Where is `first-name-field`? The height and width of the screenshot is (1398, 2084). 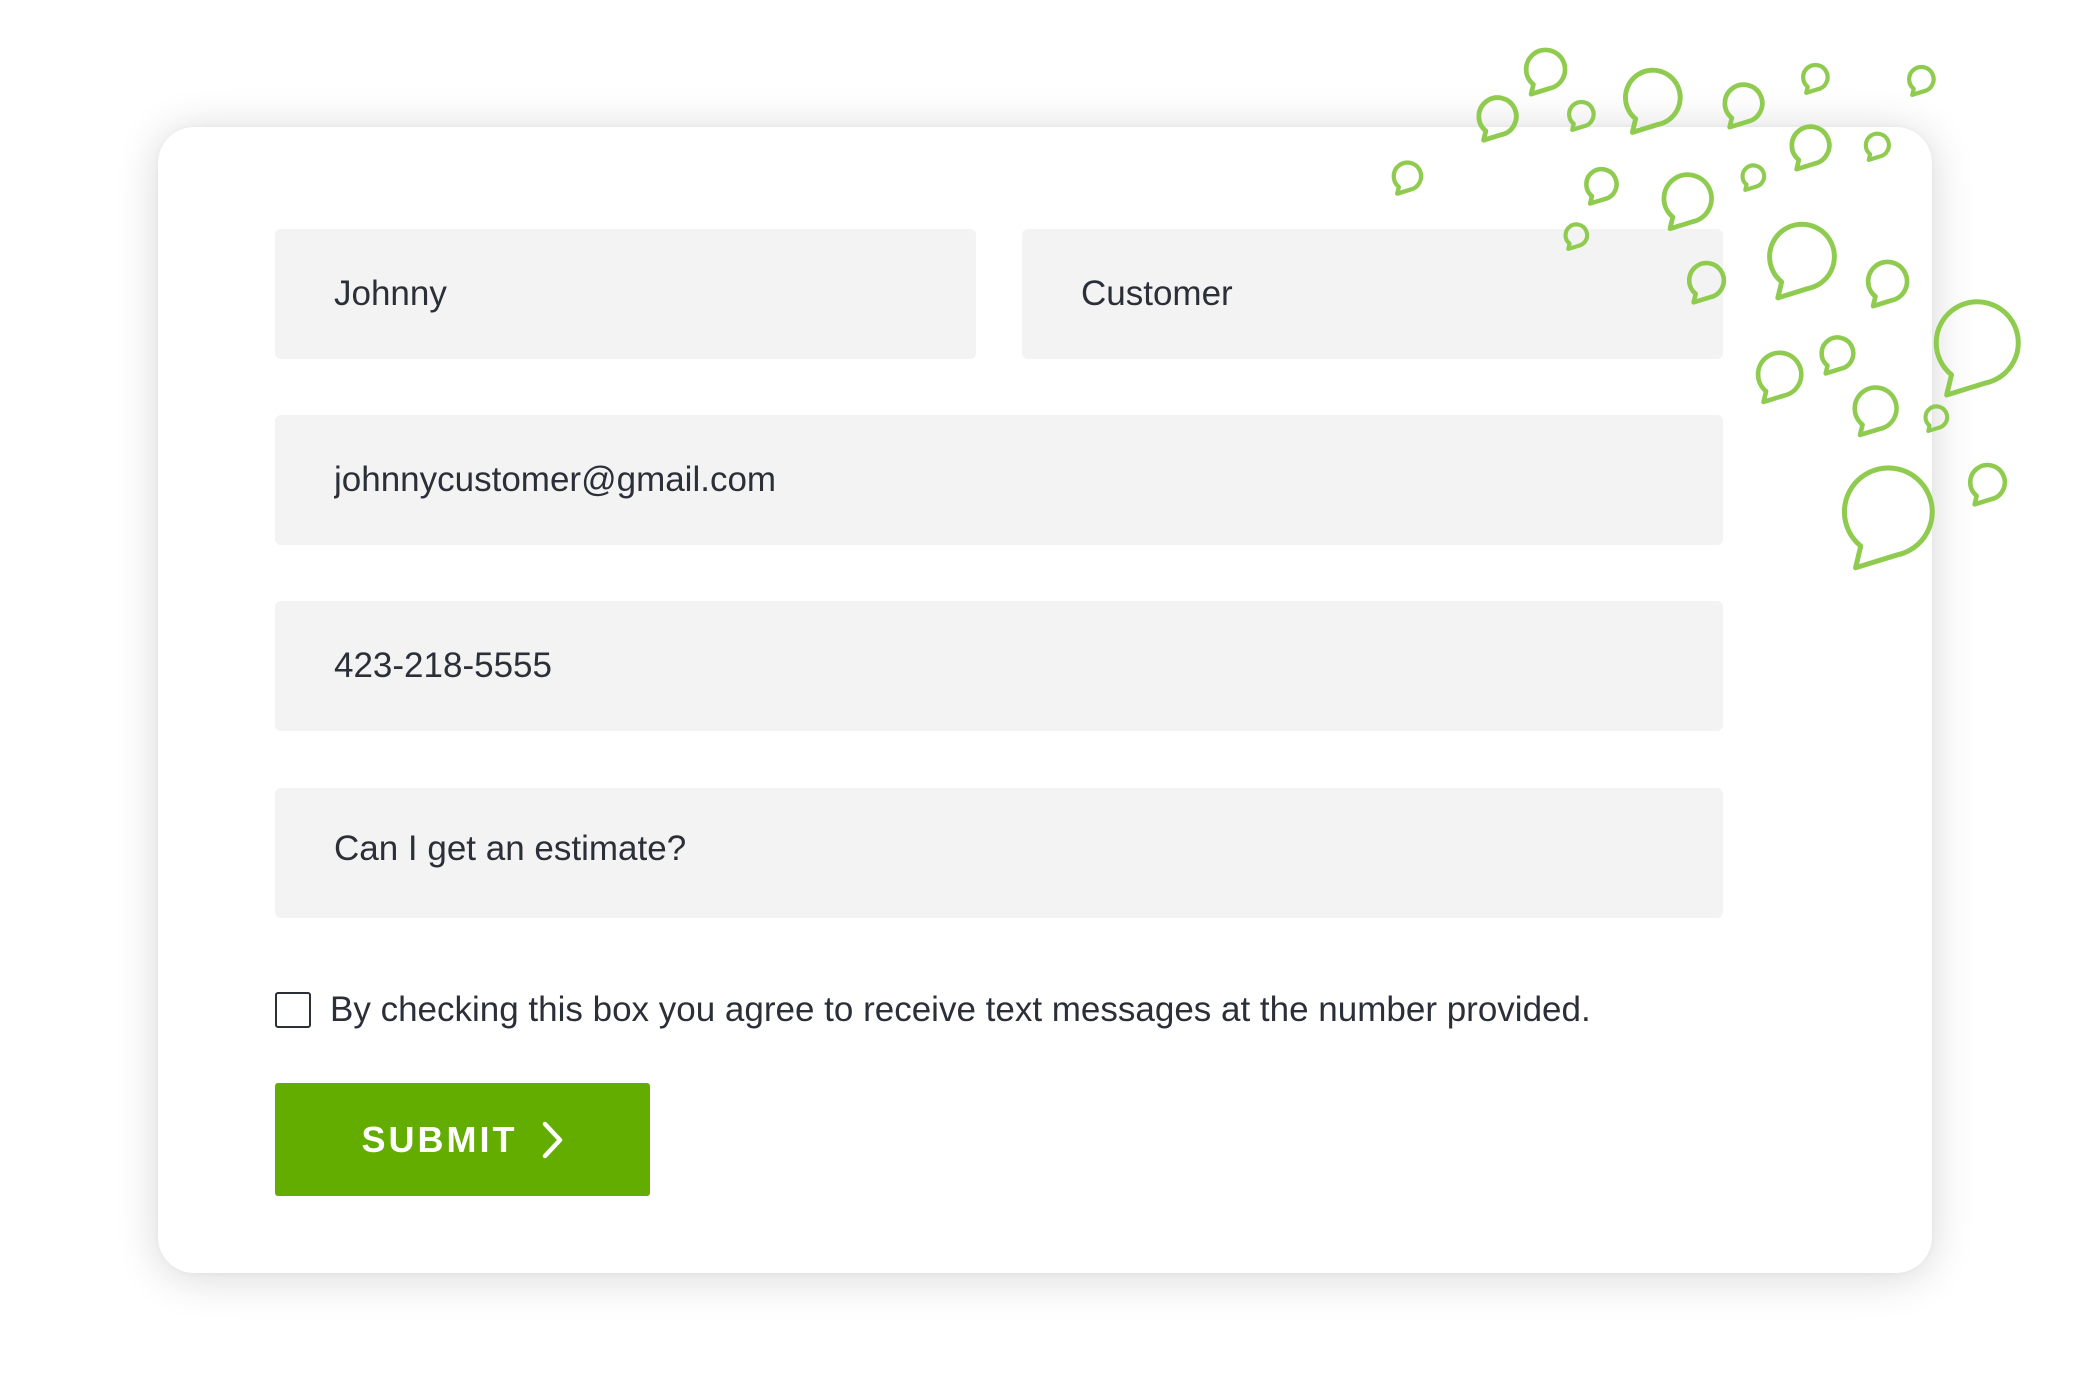 first-name-field is located at coordinates (625, 294).